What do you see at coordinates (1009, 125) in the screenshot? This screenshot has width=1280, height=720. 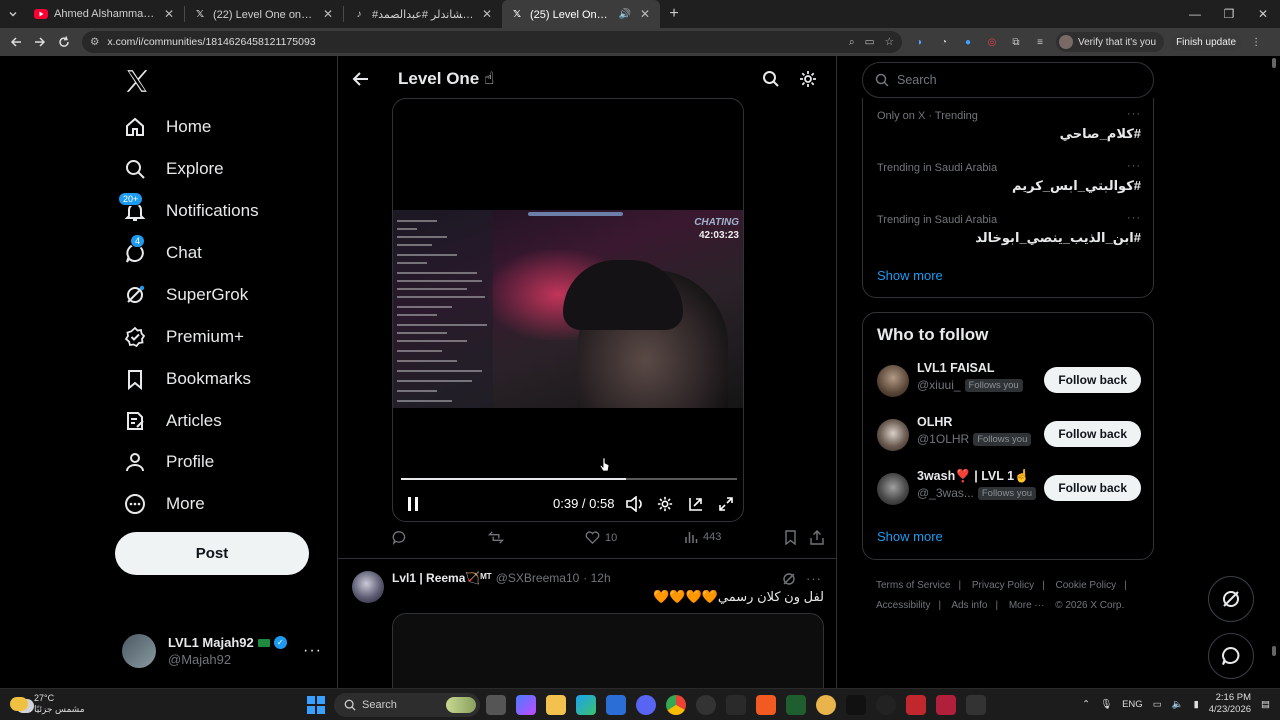 I see `trend-item: Only on X · Trending #كلام_صاحي ···` at bounding box center [1009, 125].